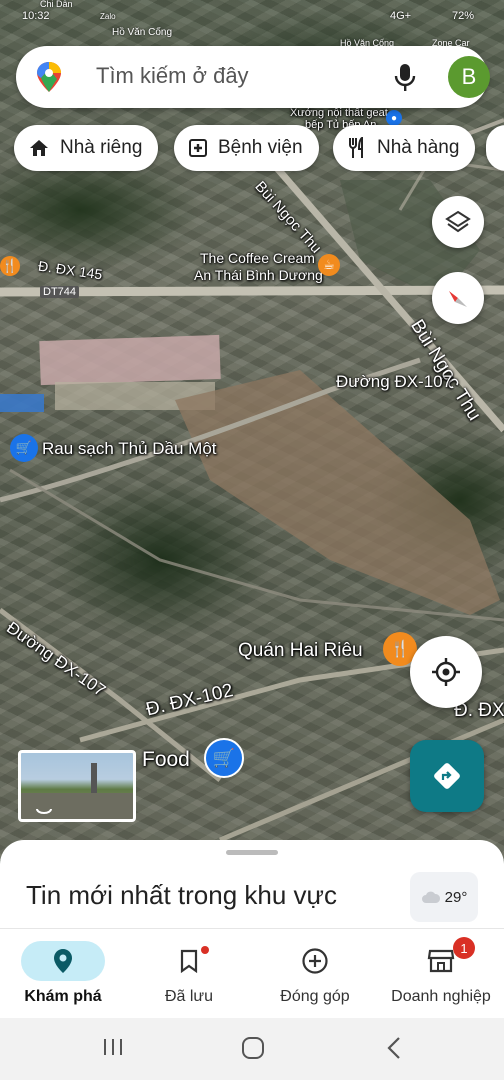 Image resolution: width=504 pixels, height=1080 pixels. I want to click on bookmark-icon, so click(189, 961).